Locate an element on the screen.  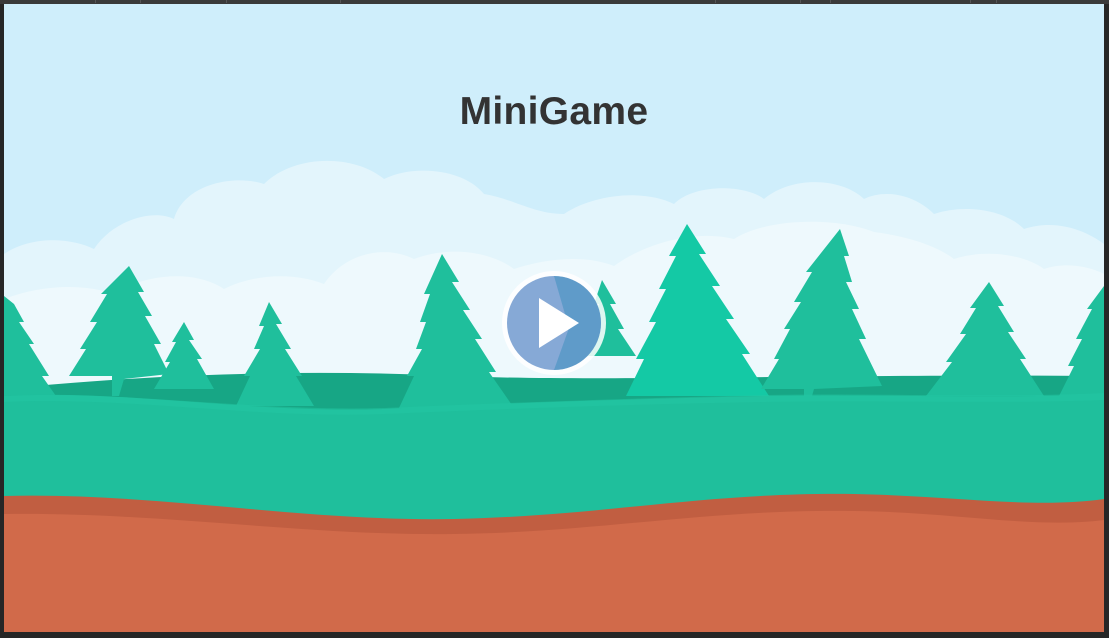
play-button is located at coordinates (554, 323).